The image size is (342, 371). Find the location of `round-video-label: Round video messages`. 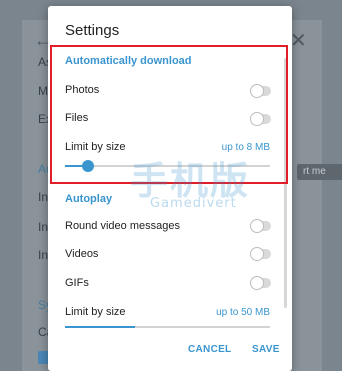

round-video-label: Round video messages is located at coordinates (122, 226).